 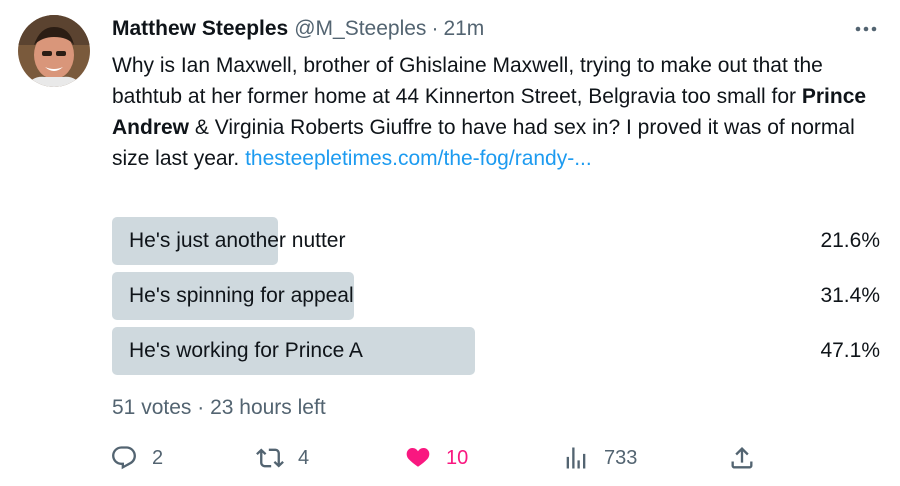 What do you see at coordinates (497, 296) in the screenshot?
I see `poll-option: He's spinning for appeal 31.4%` at bounding box center [497, 296].